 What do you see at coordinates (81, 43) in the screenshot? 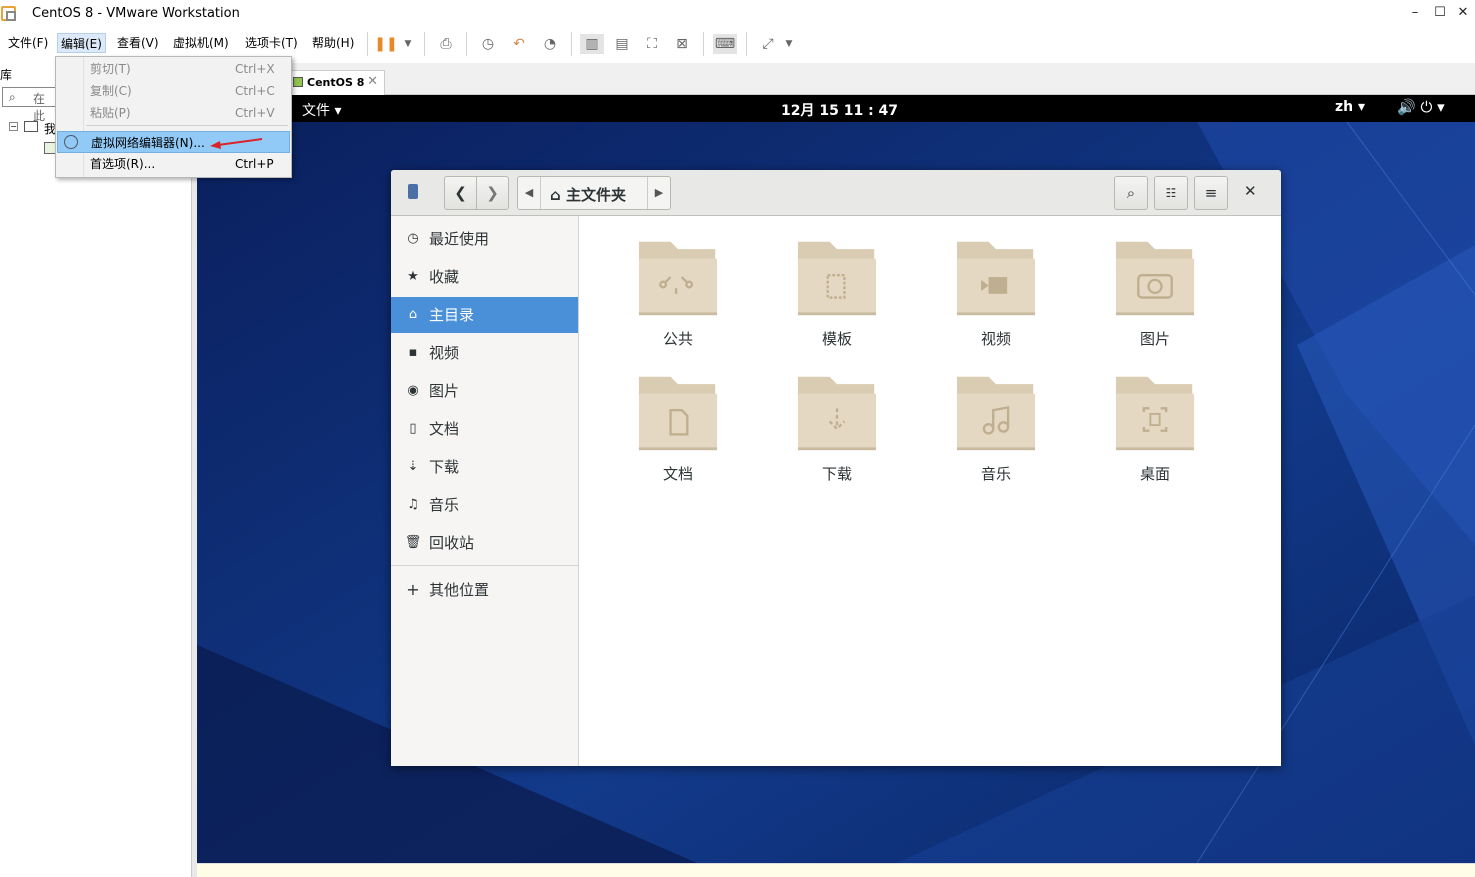
I see `menu-edit: 编辑(E)` at bounding box center [81, 43].